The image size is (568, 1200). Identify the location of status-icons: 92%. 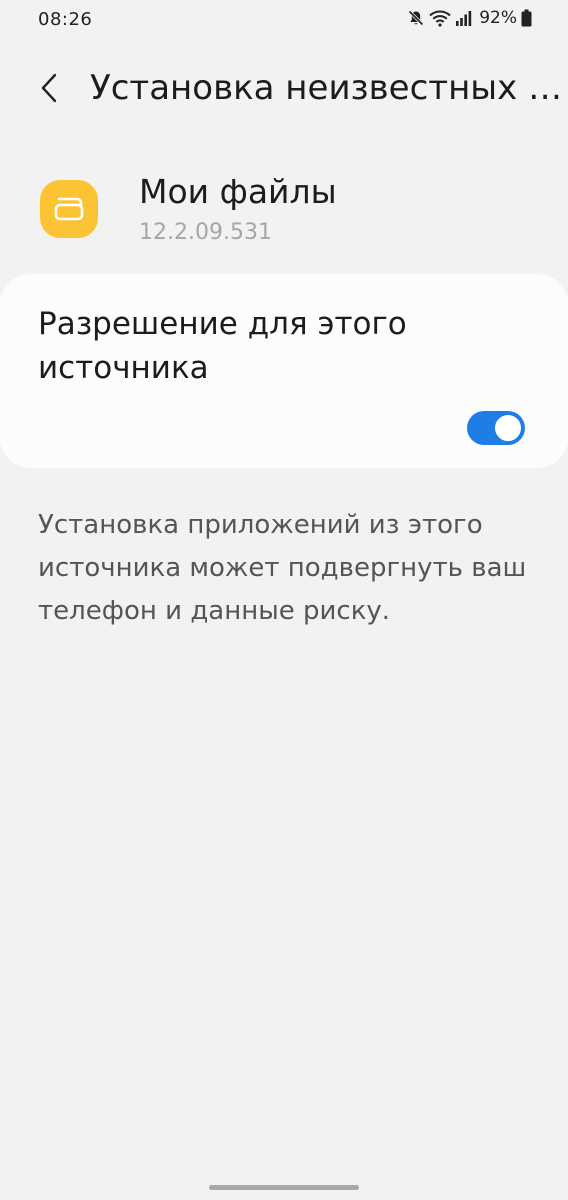
(469, 18).